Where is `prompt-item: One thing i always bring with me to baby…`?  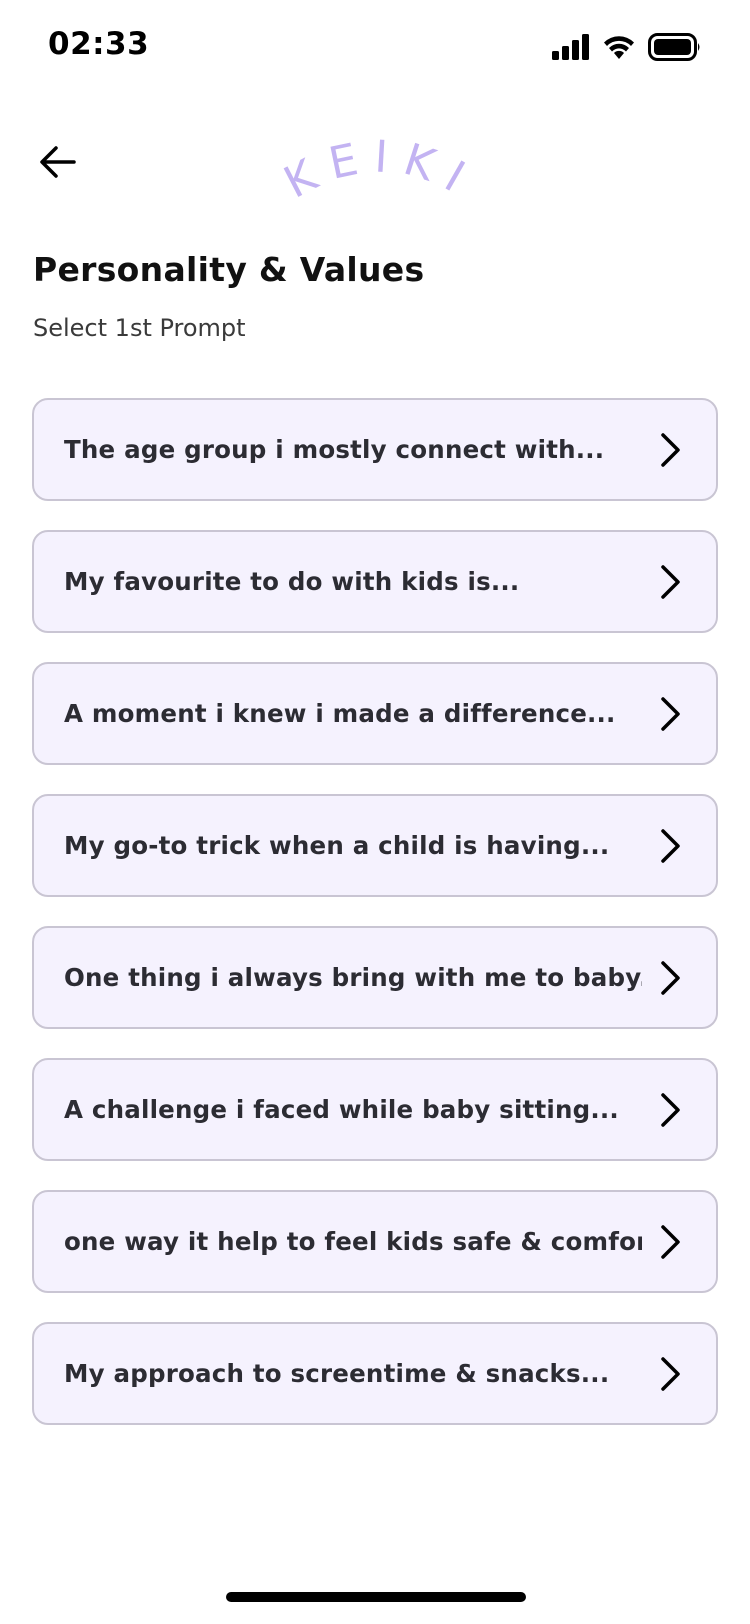 prompt-item: One thing i always bring with me to baby… is located at coordinates (375, 977).